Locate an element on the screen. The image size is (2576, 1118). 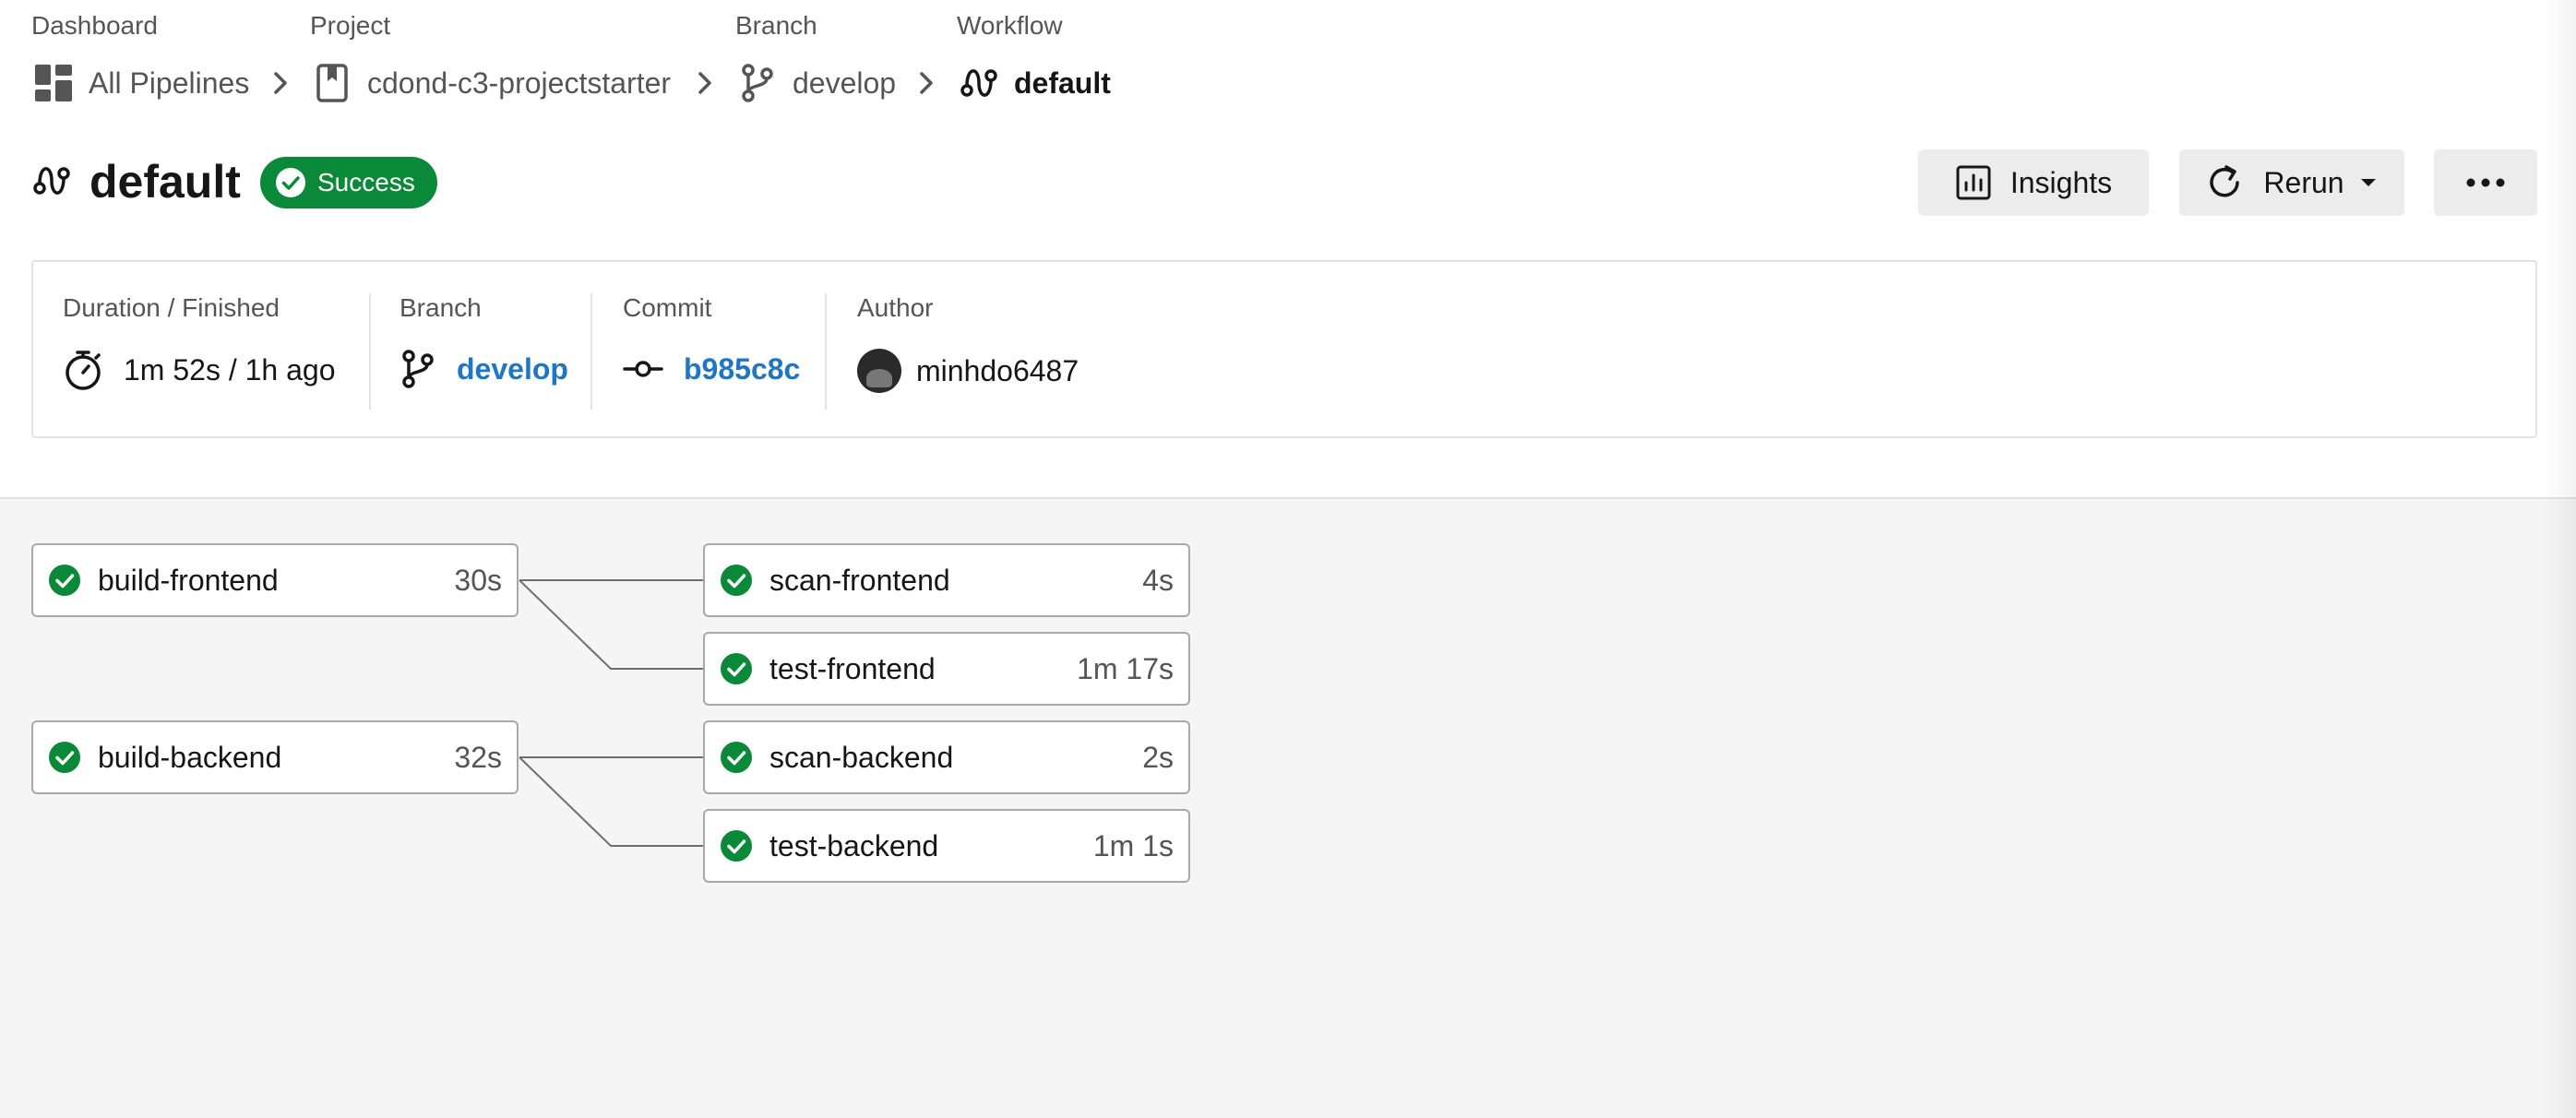
job-duration: 1m 17s is located at coordinates (1126, 668).